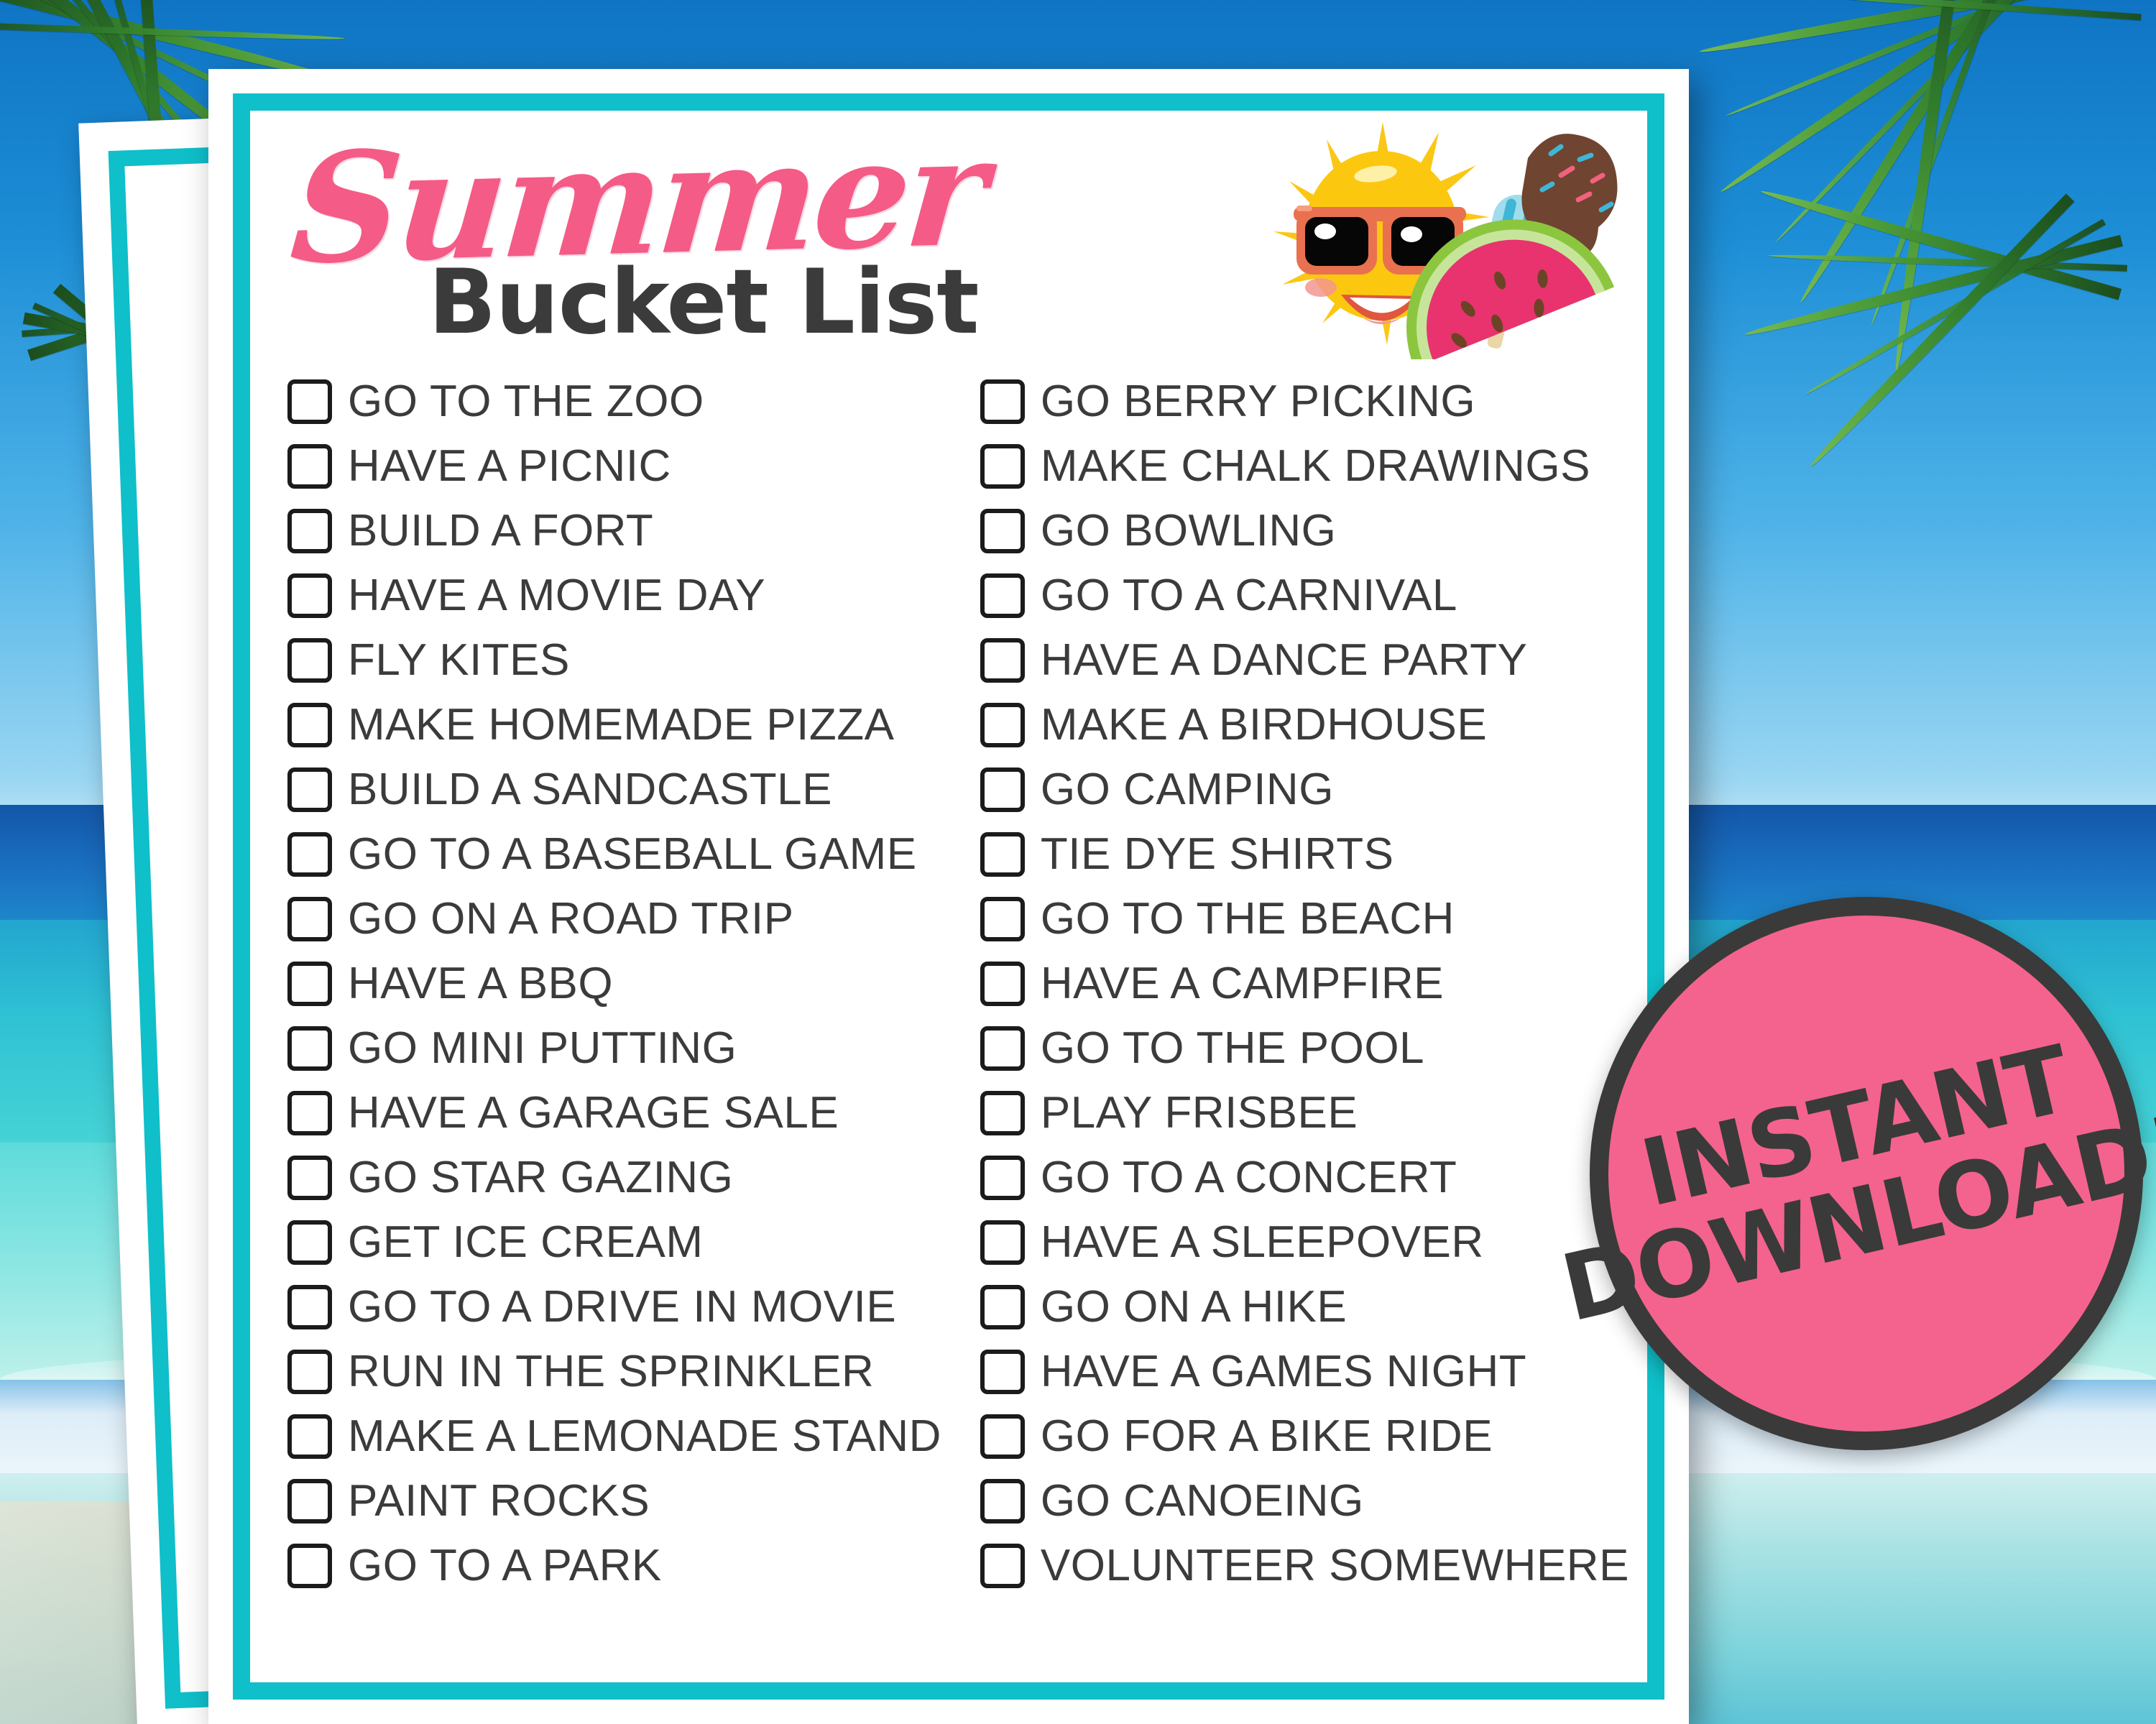 This screenshot has height=1724, width=2156. I want to click on list-item: HAVE A BBQ, so click(614, 983).